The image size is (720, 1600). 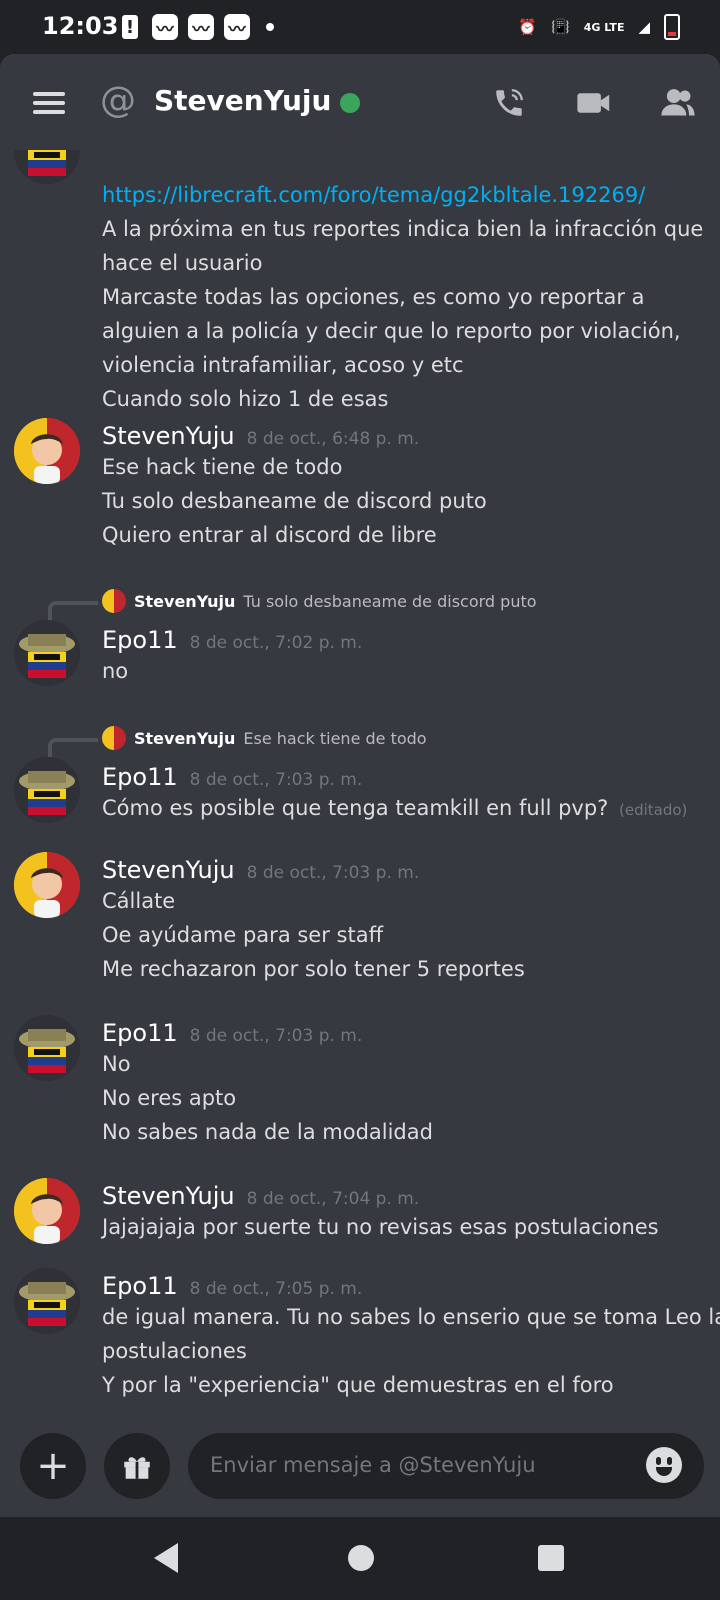 What do you see at coordinates (333, 439) in the screenshot?
I see `message-timestamp: 8 de oct., 6:48 p. m.` at bounding box center [333, 439].